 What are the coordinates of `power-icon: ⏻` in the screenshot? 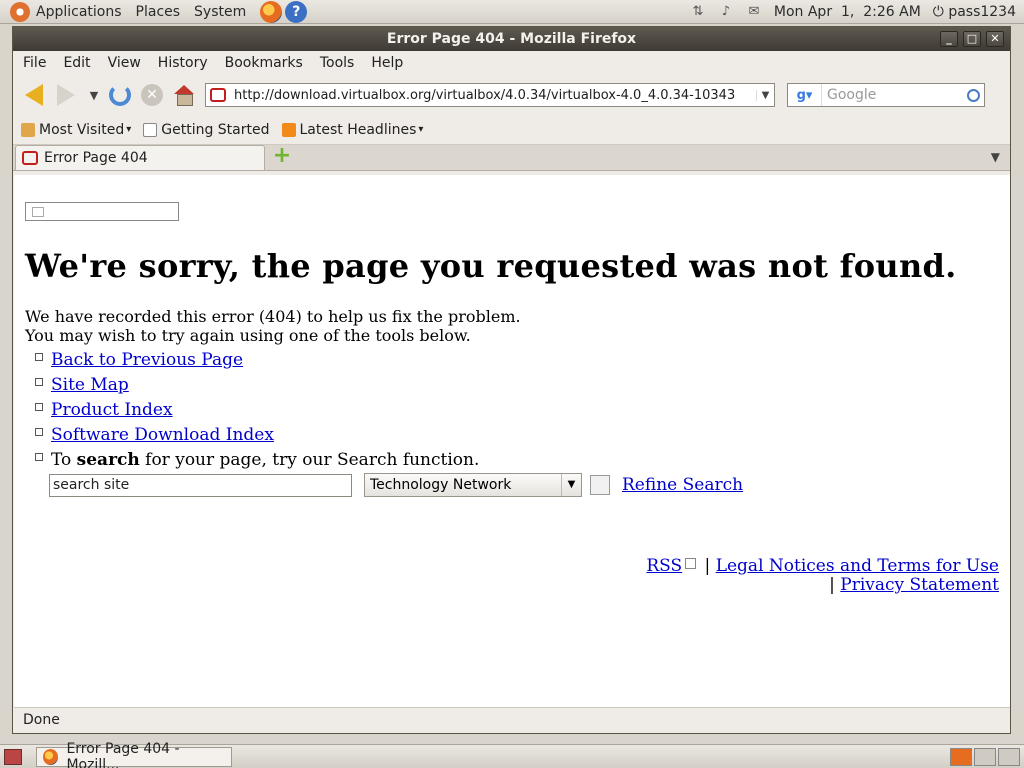 It's located at (938, 11).